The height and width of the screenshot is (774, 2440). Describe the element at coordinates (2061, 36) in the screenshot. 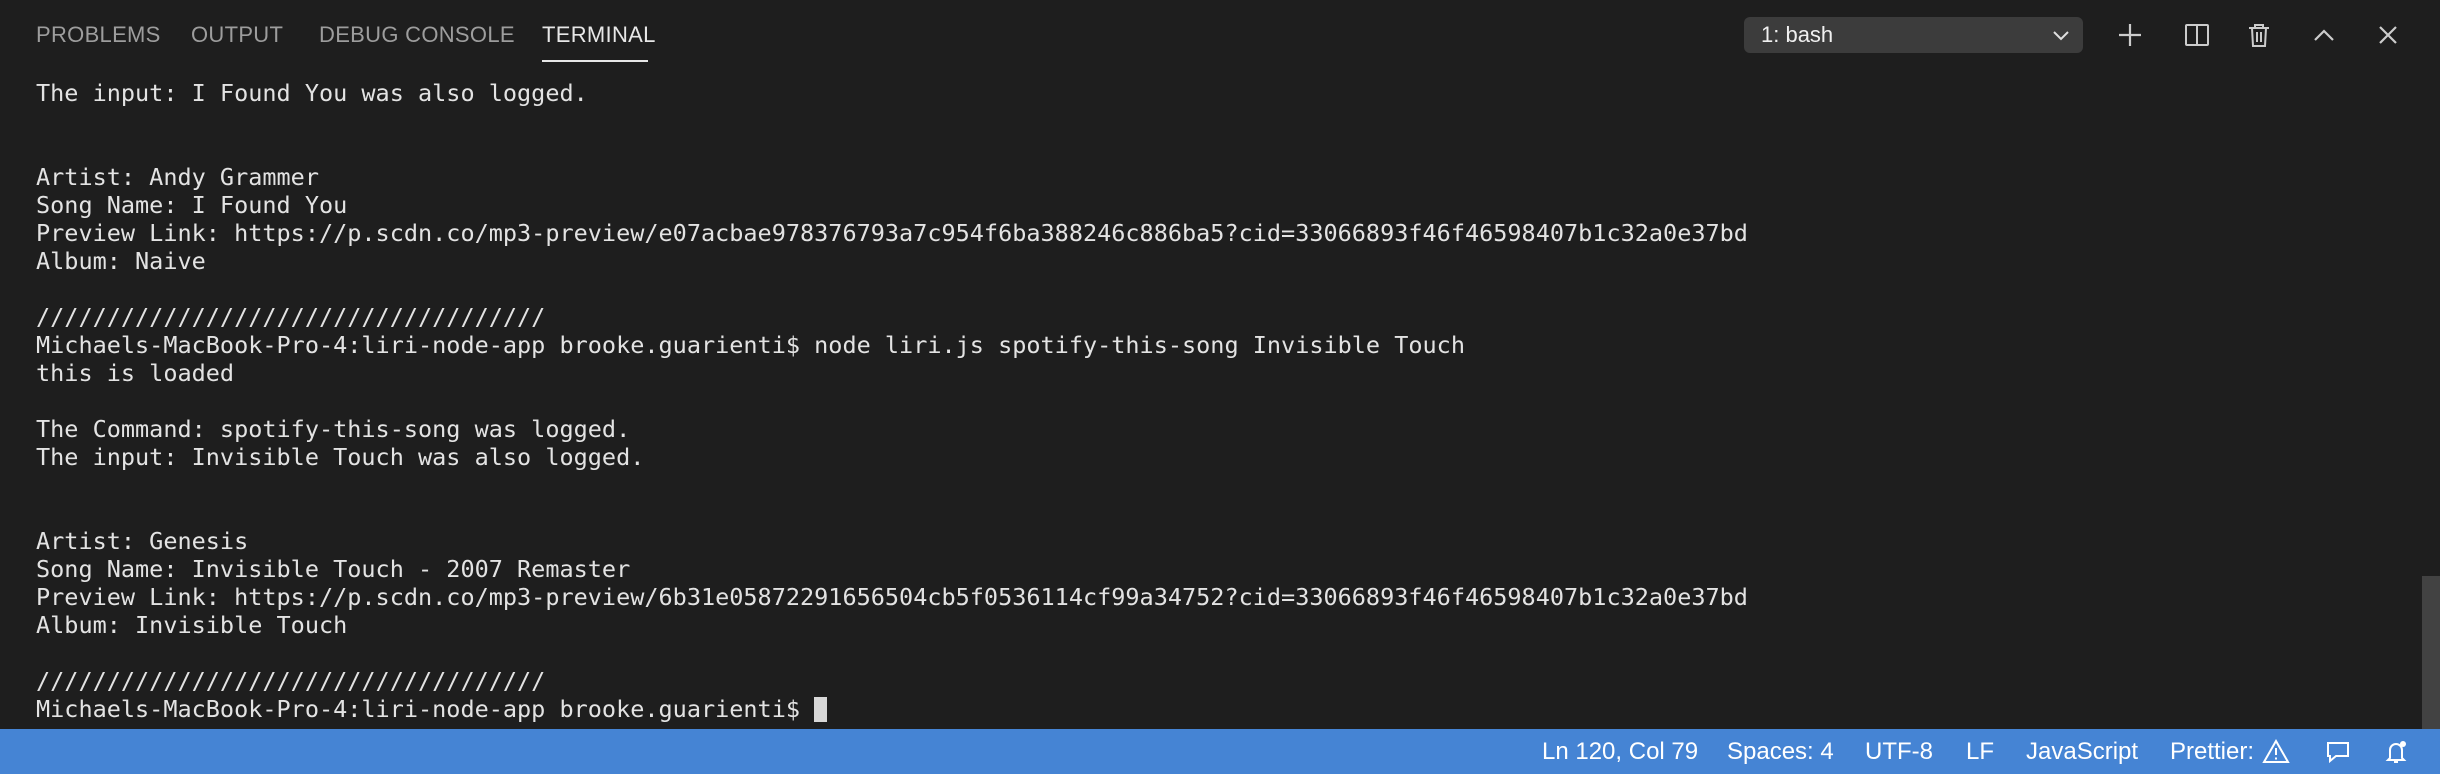

I see `chevron-down-icon` at that location.